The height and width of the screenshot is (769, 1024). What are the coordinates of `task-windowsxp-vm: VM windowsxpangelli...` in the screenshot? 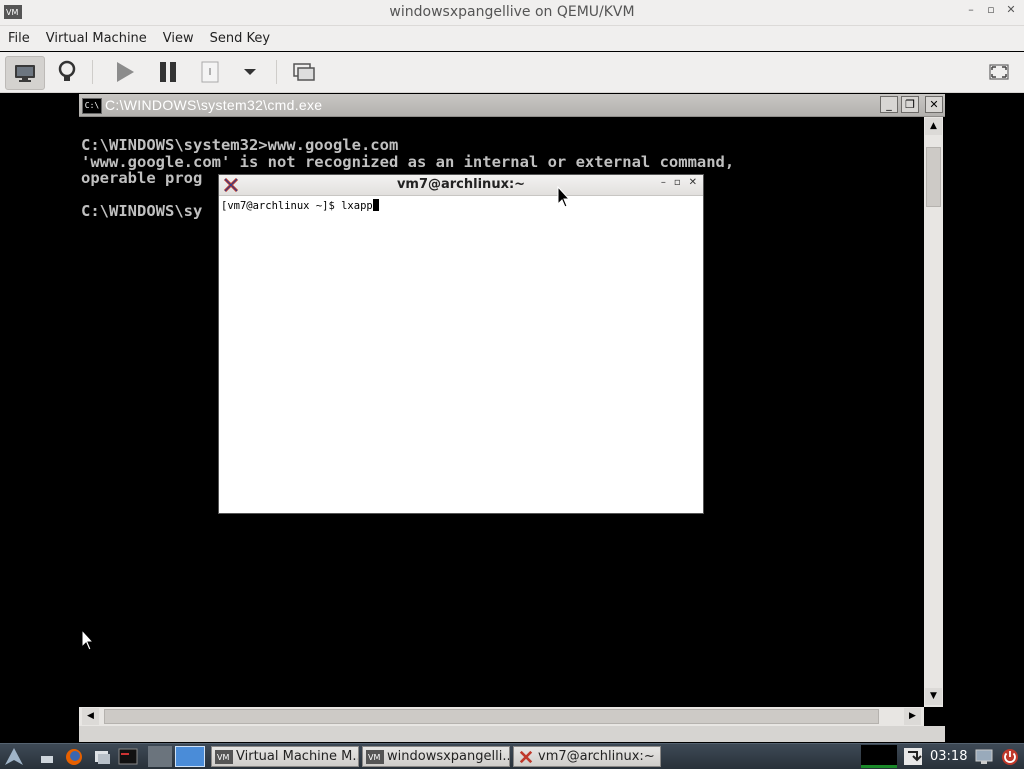 It's located at (436, 756).